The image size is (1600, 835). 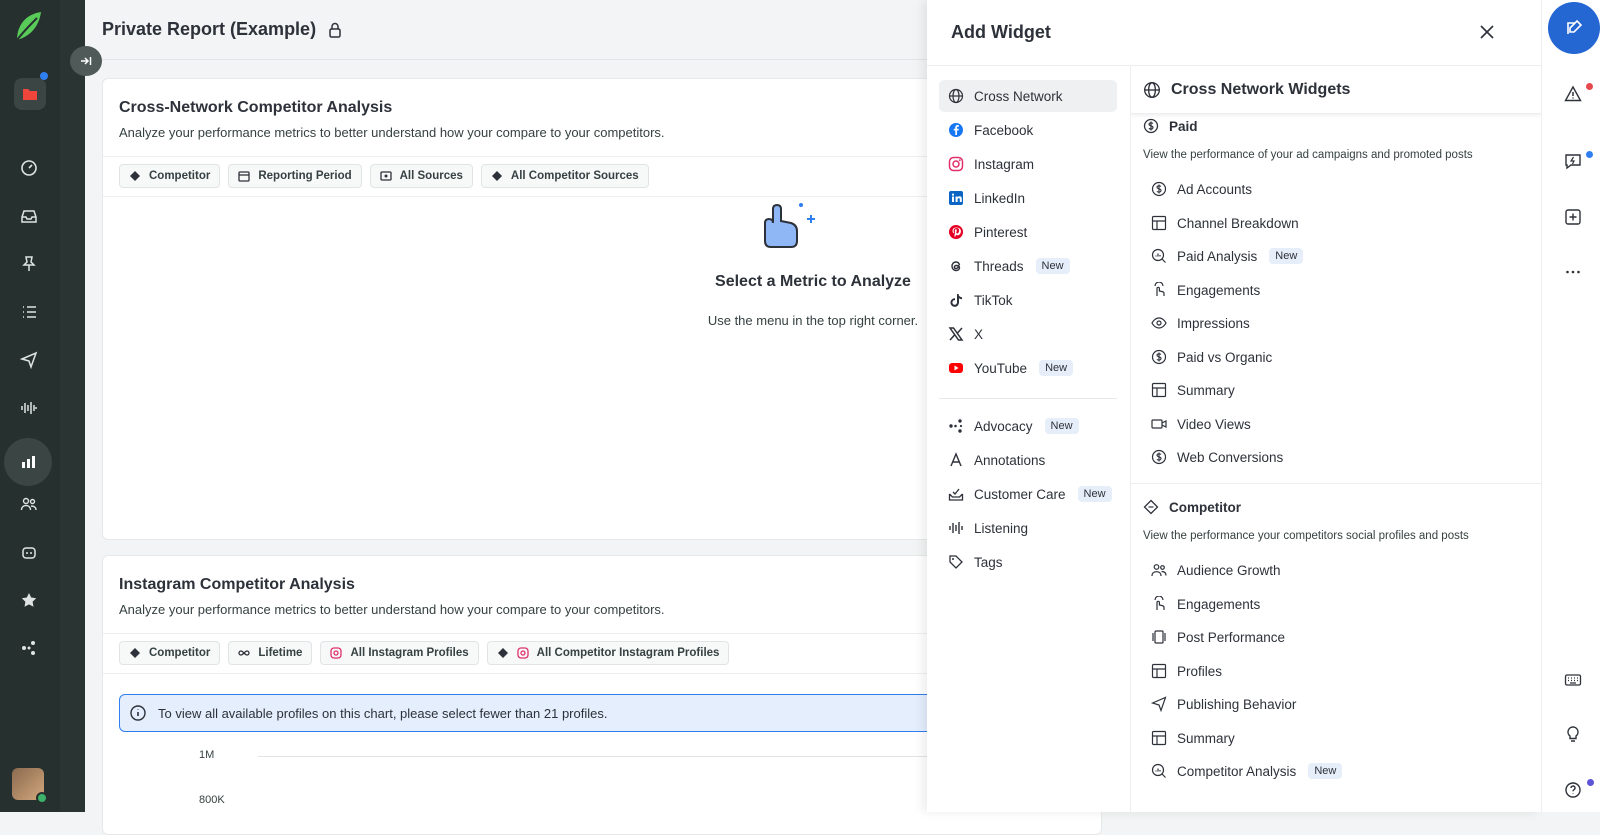 I want to click on plus-square-icon, so click(x=1573, y=217).